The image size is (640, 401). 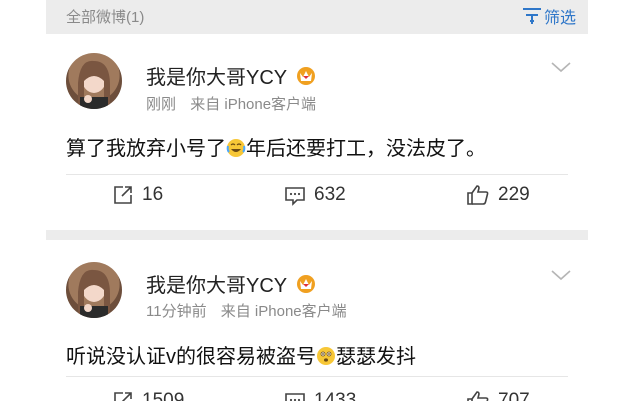 I want to click on post-actions: 1509 1433 707, so click(x=317, y=395).